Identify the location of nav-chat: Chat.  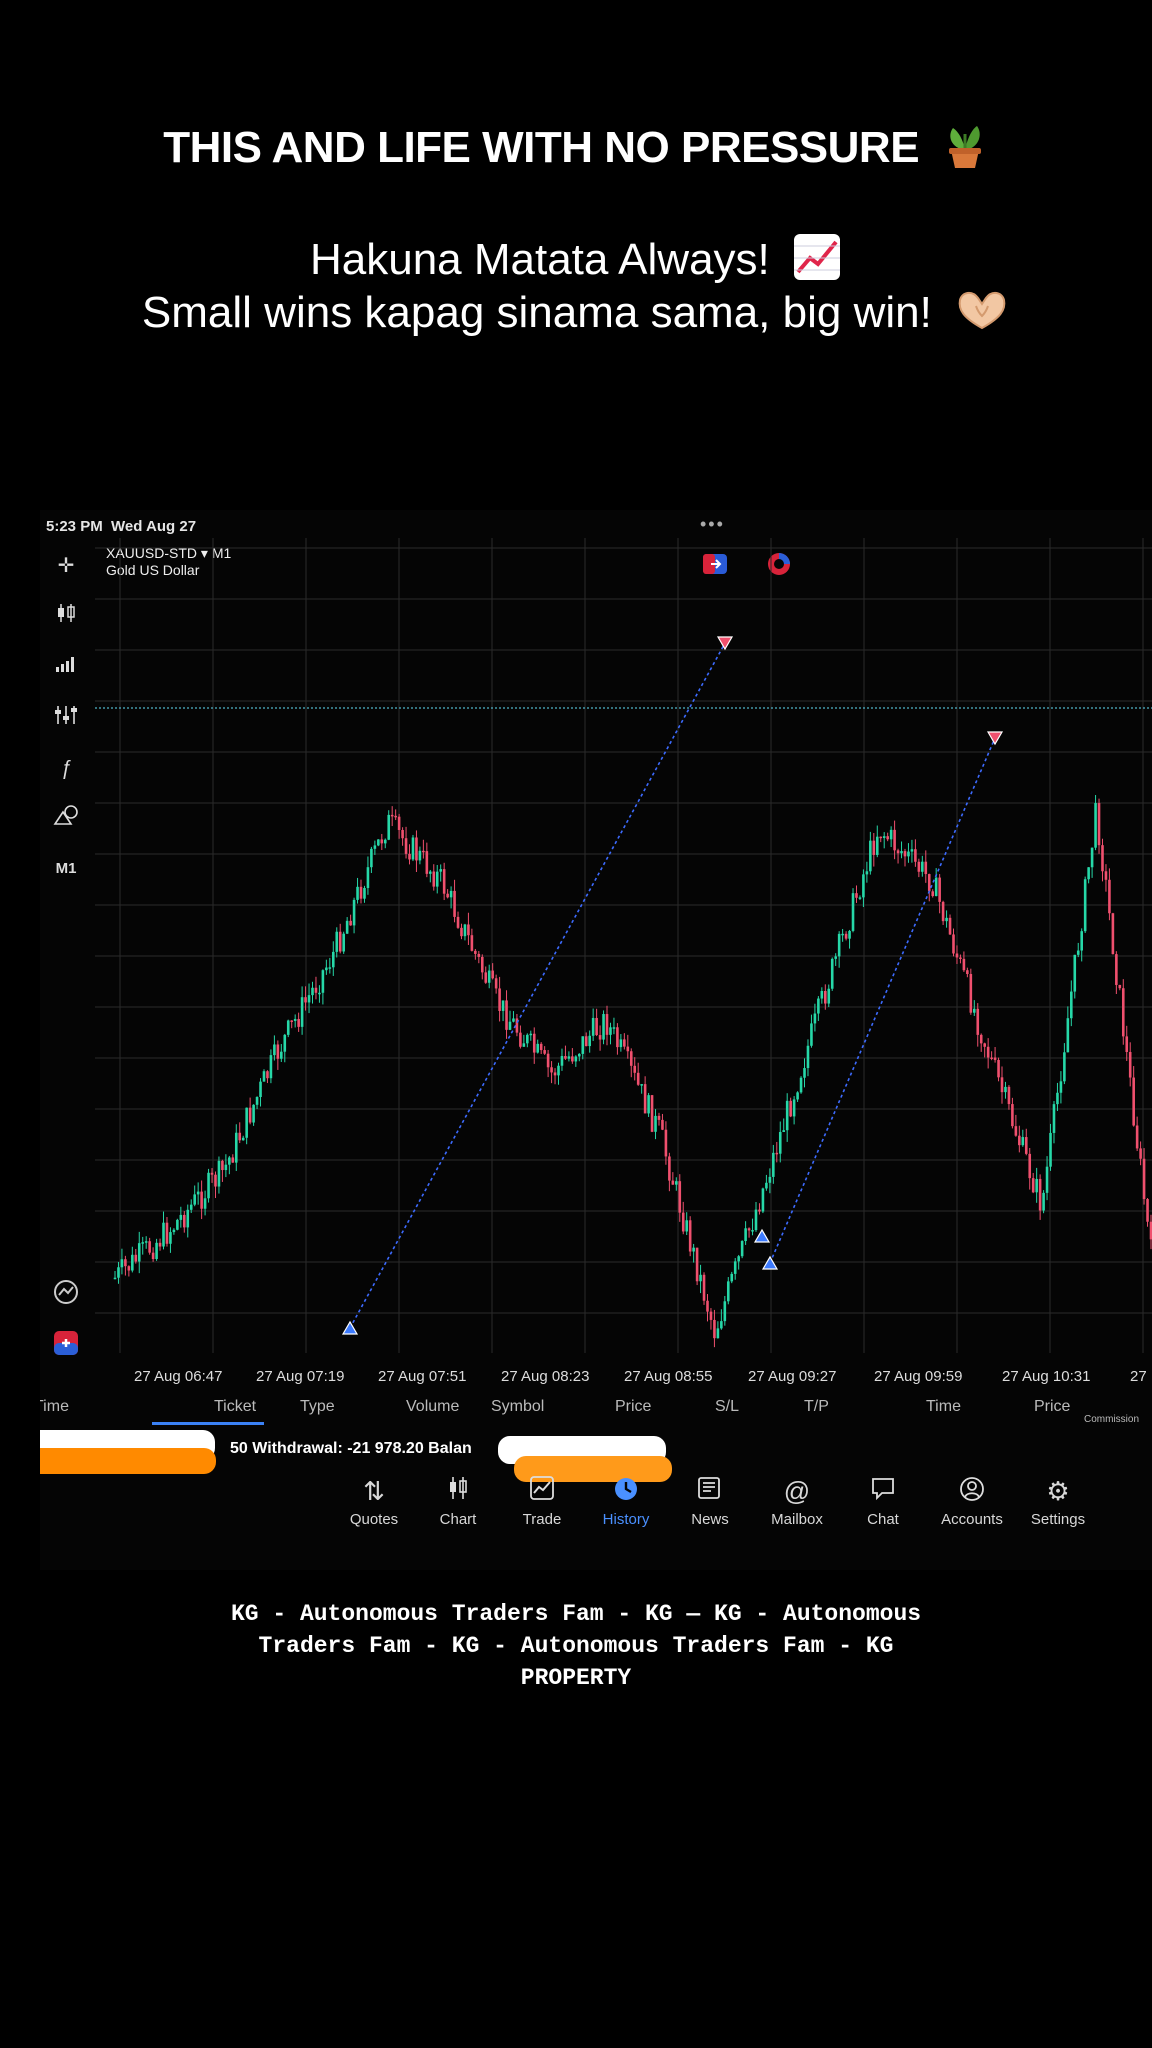
(883, 1501).